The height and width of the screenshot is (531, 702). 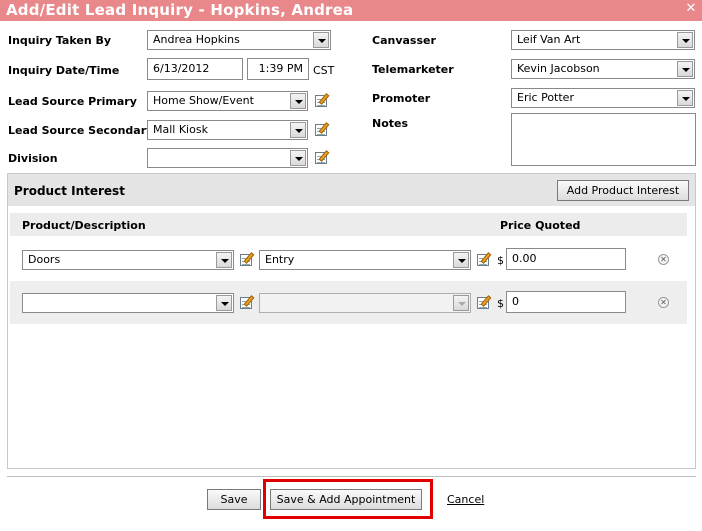 What do you see at coordinates (390, 123) in the screenshot?
I see `notes-label: Notes` at bounding box center [390, 123].